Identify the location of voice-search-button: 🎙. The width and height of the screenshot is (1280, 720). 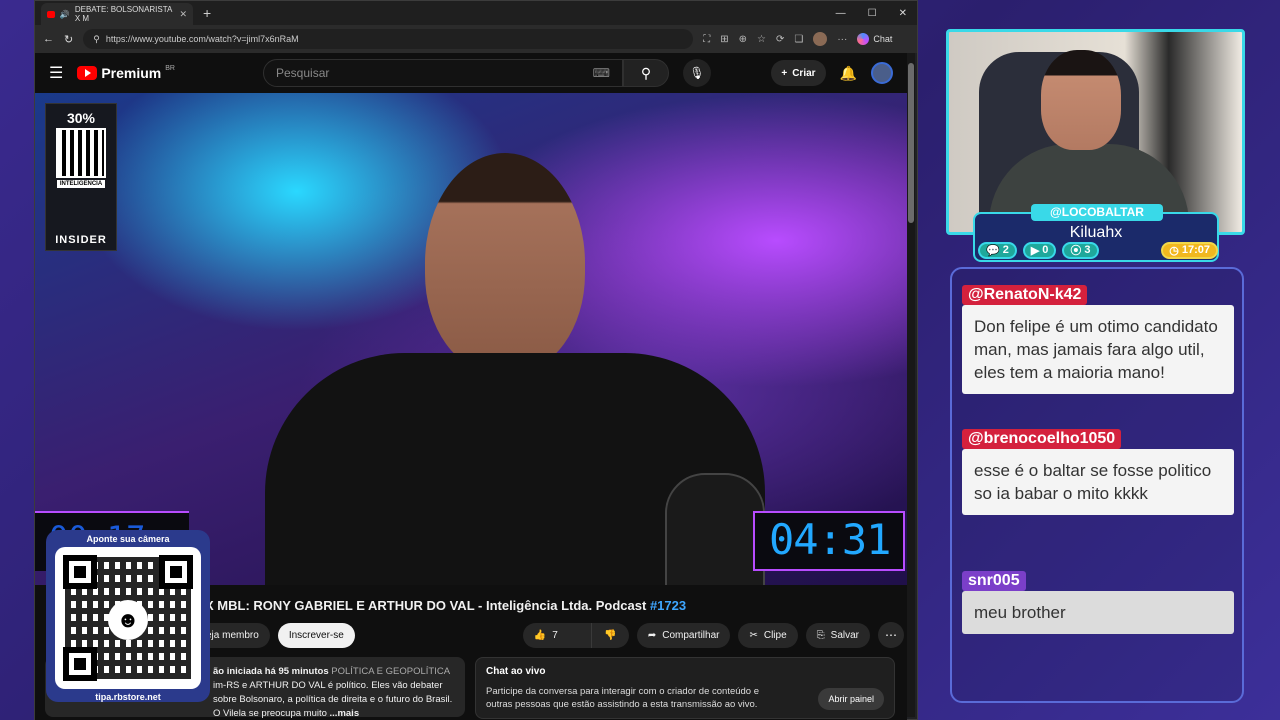
(697, 73).